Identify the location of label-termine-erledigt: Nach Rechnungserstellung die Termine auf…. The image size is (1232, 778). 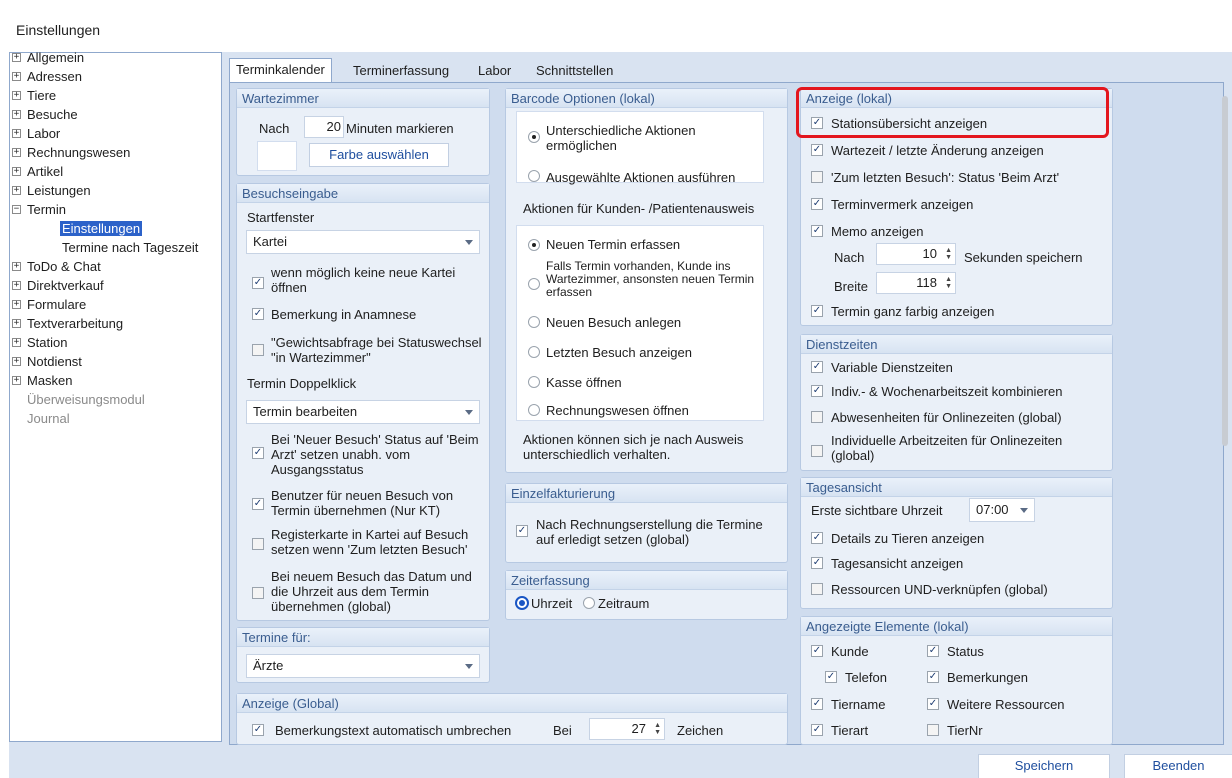
(649, 532).